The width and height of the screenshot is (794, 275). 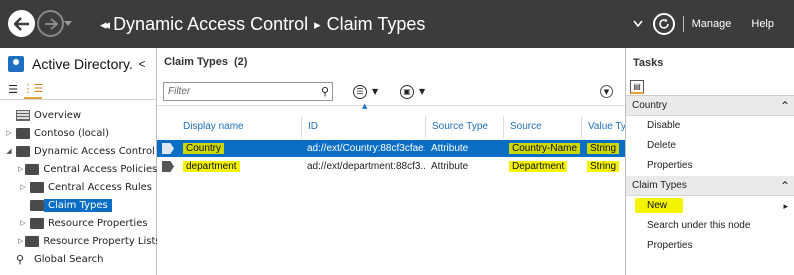 I want to click on column-header-source-type: Source Type, so click(x=464, y=127).